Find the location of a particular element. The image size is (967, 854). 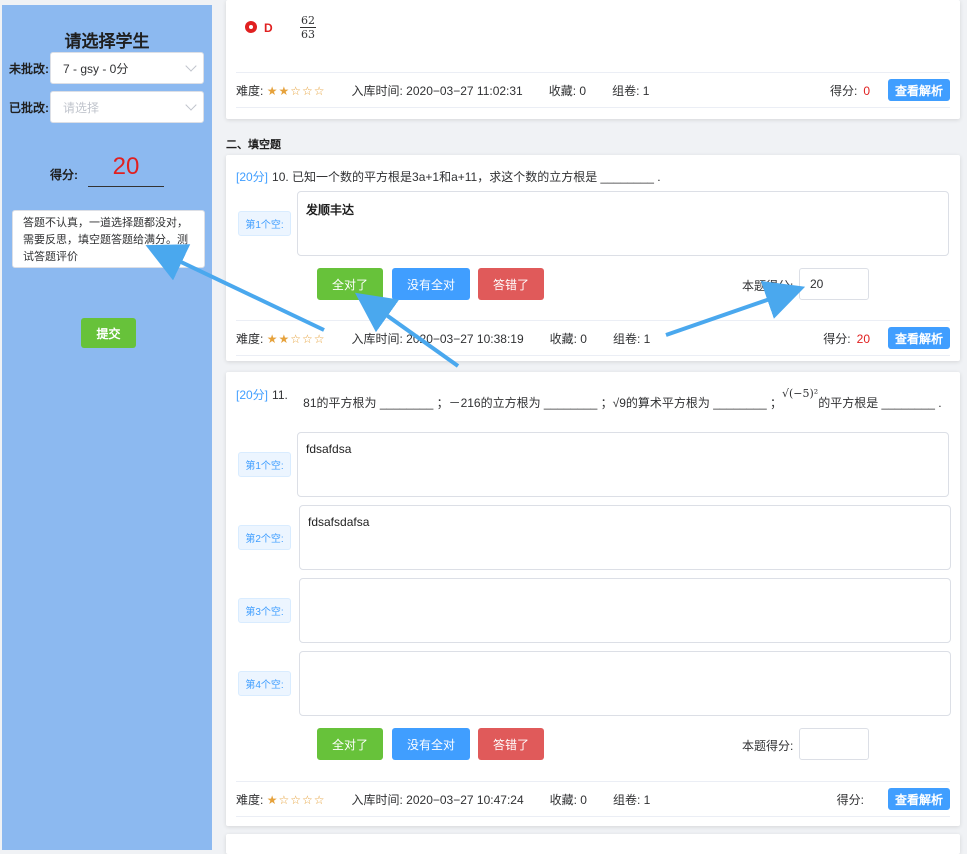

option-fraction: 62 63 is located at coordinates (308, 27).